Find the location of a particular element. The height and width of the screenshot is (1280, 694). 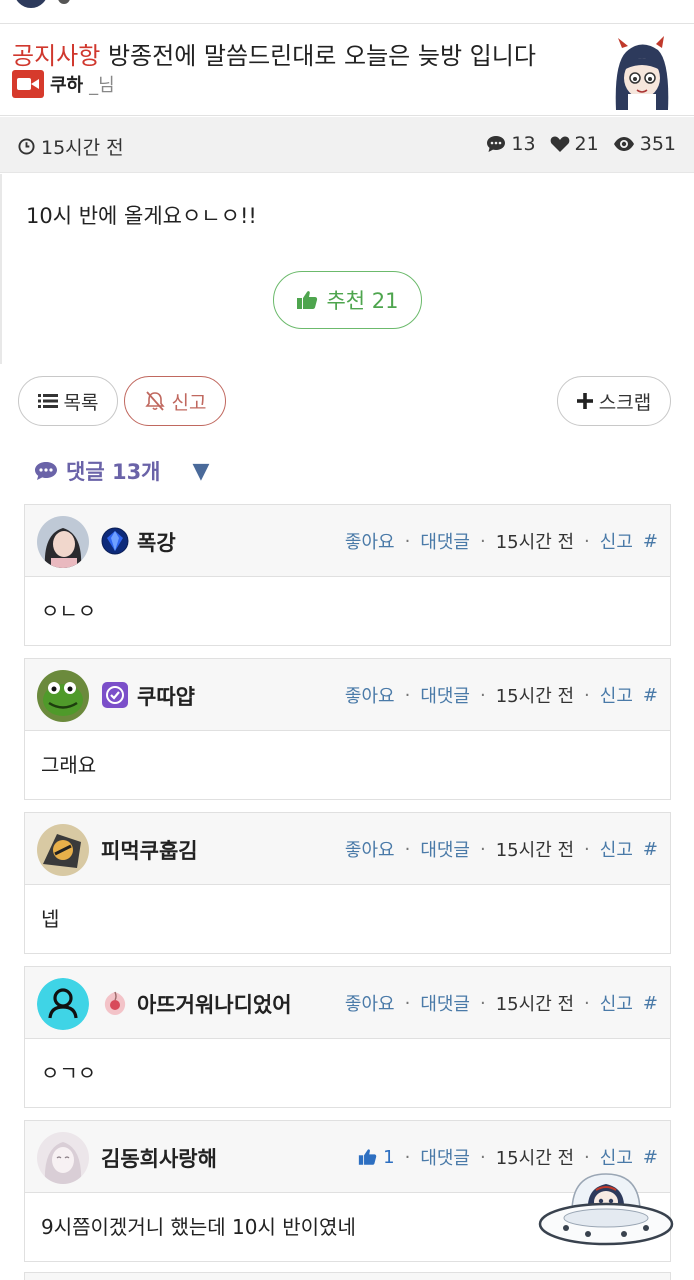

sketch-avatar is located at coordinates (63, 1158).